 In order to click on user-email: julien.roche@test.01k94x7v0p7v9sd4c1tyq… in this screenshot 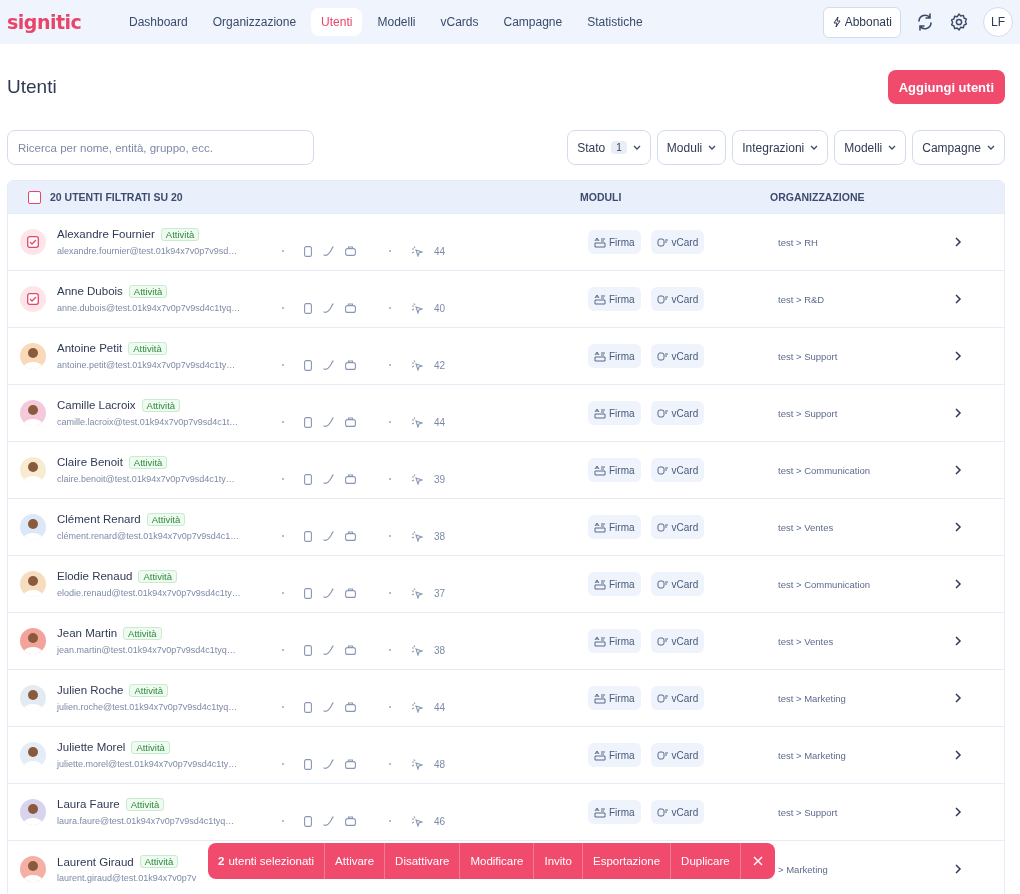, I will do `click(148, 707)`.